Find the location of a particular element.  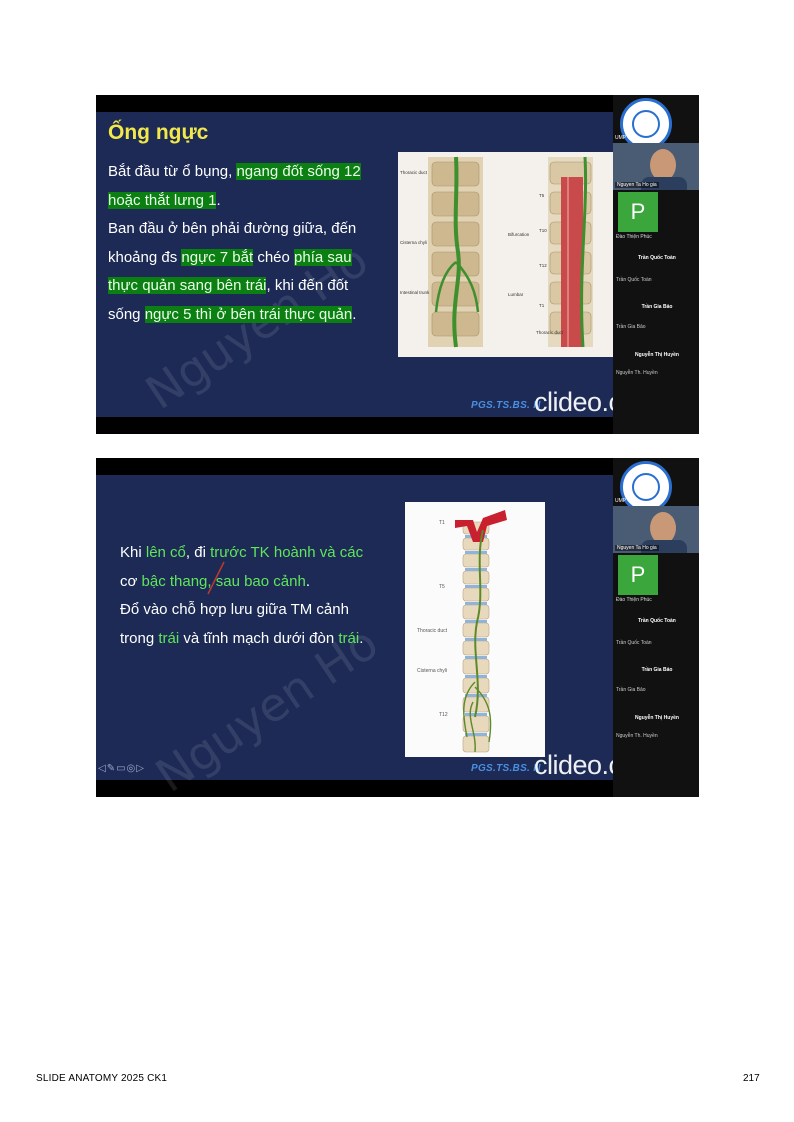

label-thoracic-duct-2: Thoracic duct is located at coordinates (550, 332).